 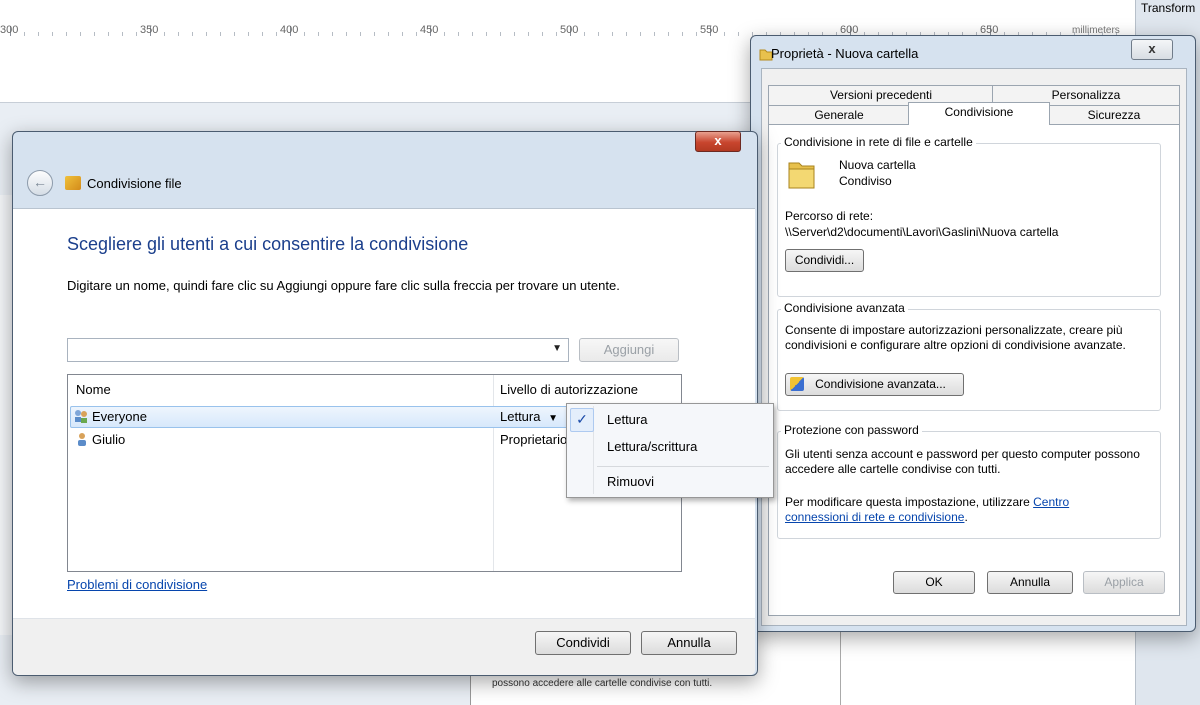 I want to click on password-prompt-suffix: ., so click(x=966, y=517).